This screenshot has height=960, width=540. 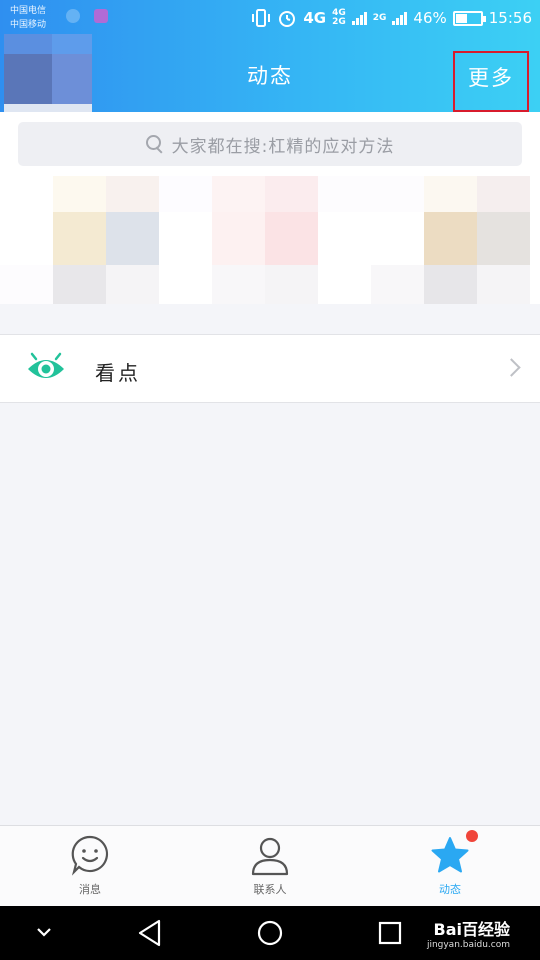 I want to click on carrier-2: 中国移动, so click(x=28, y=25).